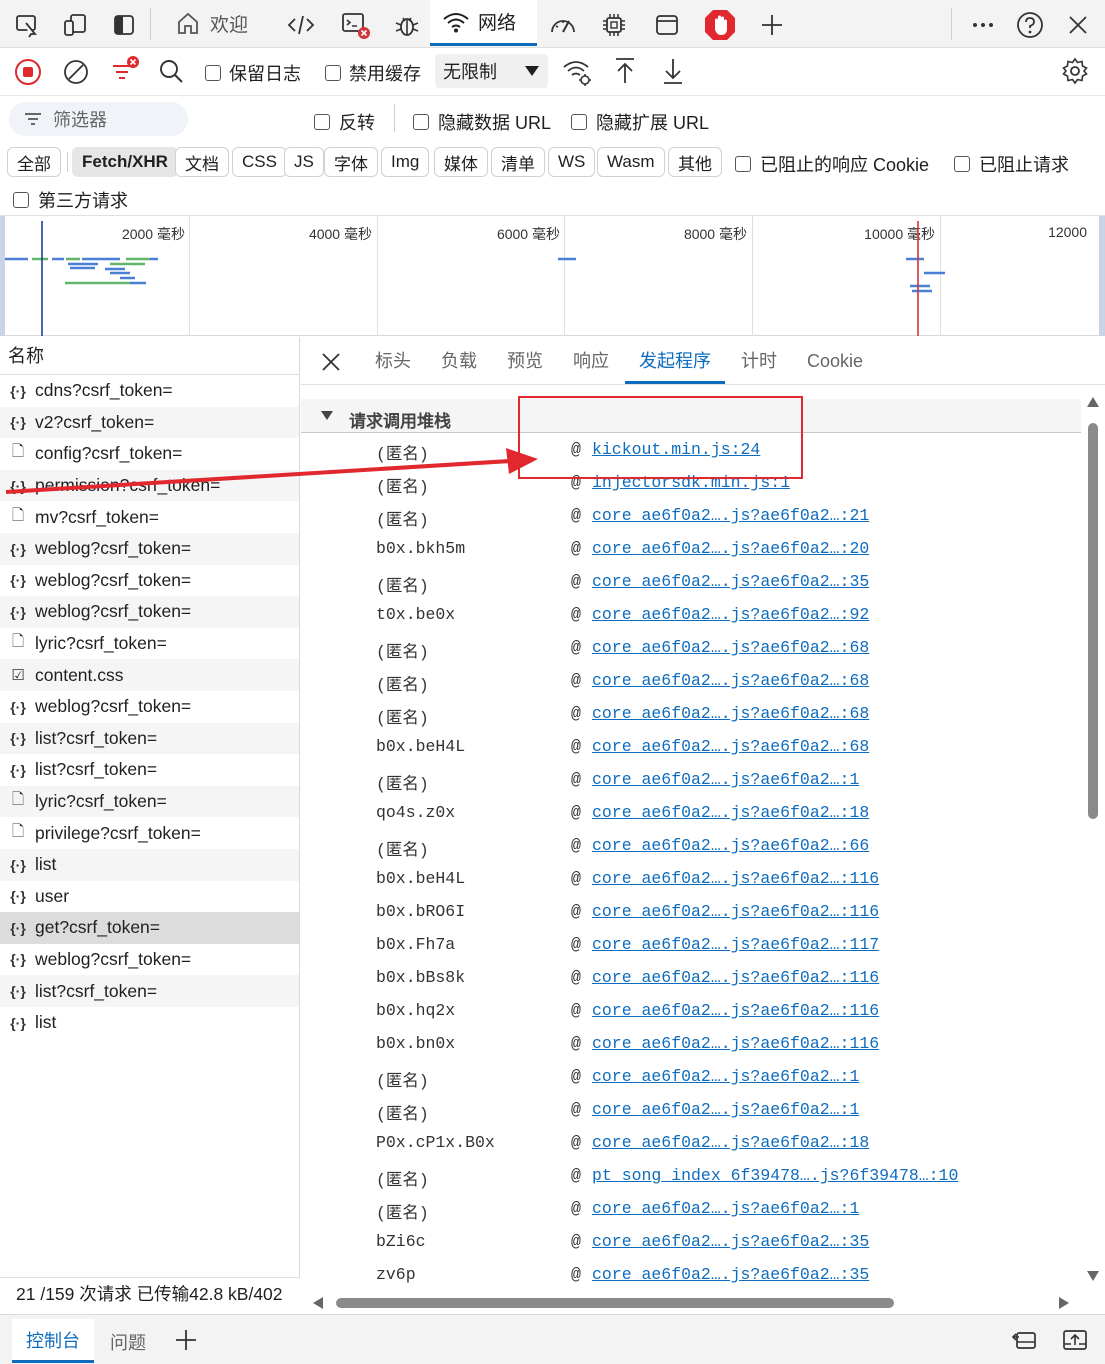 This screenshot has height=1364, width=1105. What do you see at coordinates (614, 25) in the screenshot?
I see `memory-icon` at bounding box center [614, 25].